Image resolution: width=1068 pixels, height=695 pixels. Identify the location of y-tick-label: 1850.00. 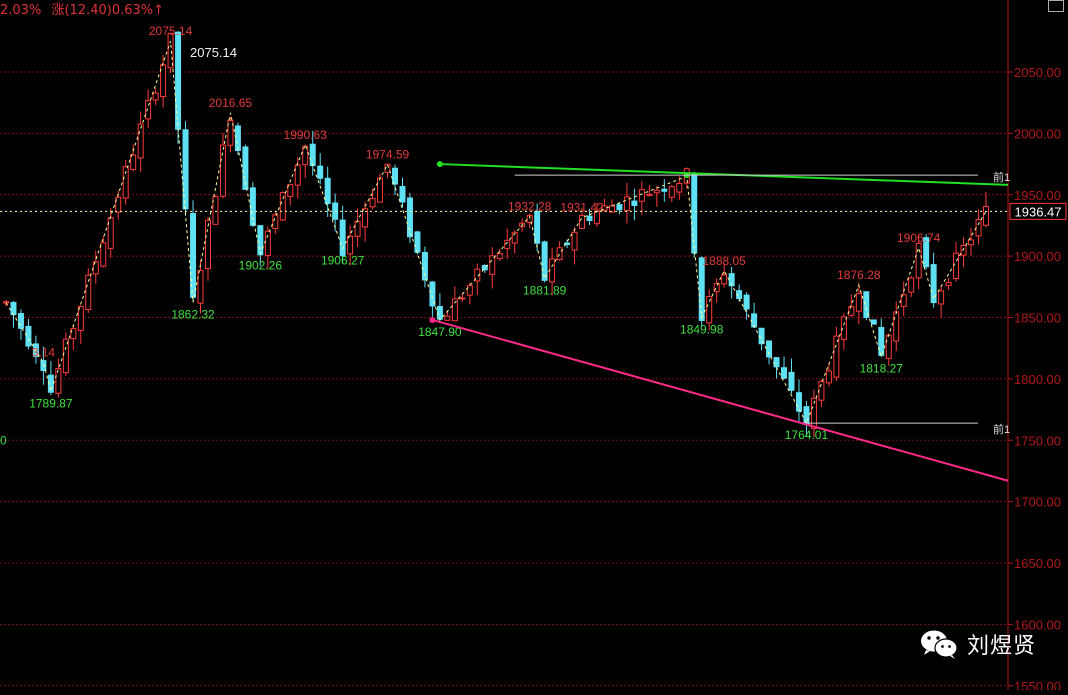
(1037, 318).